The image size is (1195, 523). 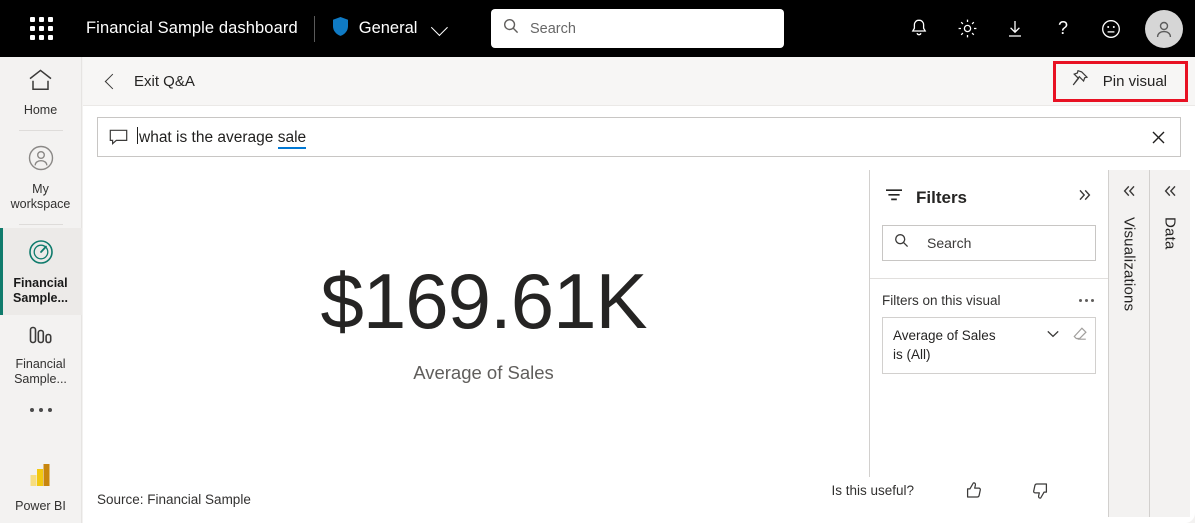 I want to click on settings-gear-icon, so click(x=967, y=29).